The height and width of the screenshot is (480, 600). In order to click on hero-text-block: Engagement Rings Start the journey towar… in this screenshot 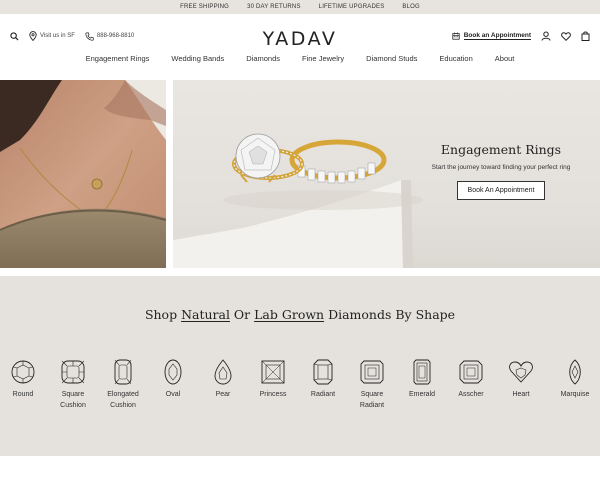, I will do `click(501, 171)`.